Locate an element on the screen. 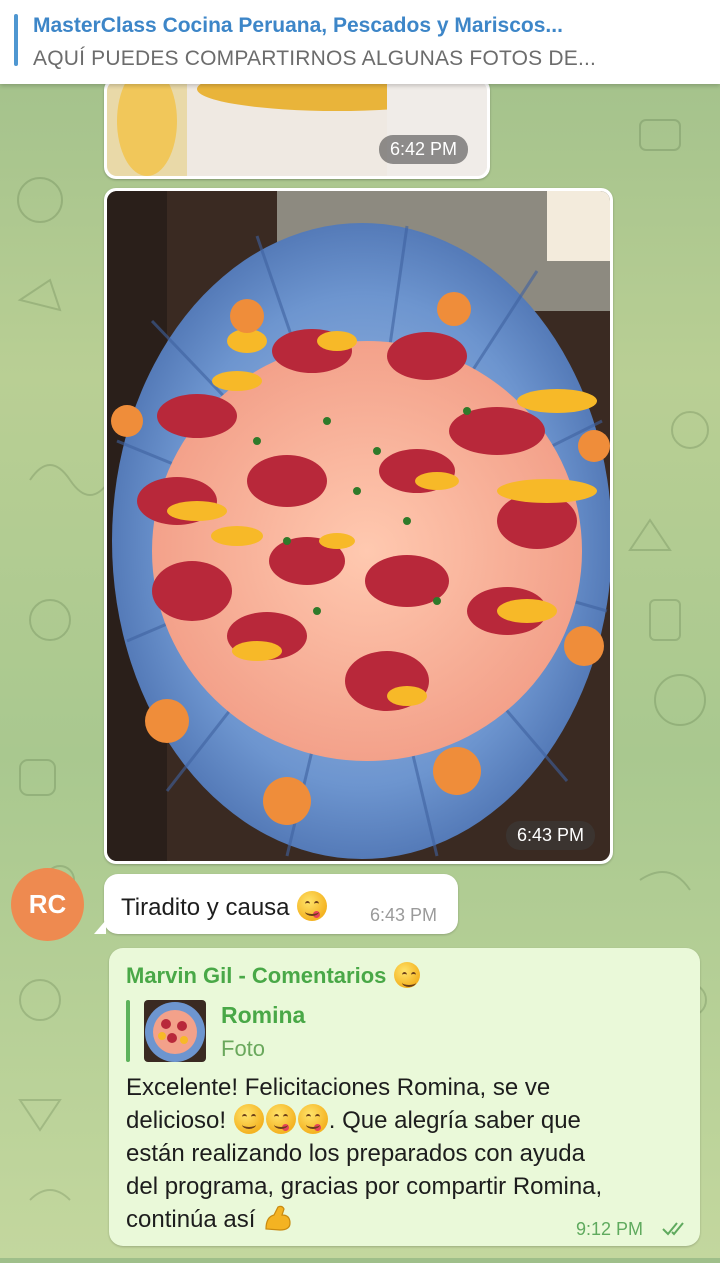  quoted-message: Romina Foto is located at coordinates (326, 1031).